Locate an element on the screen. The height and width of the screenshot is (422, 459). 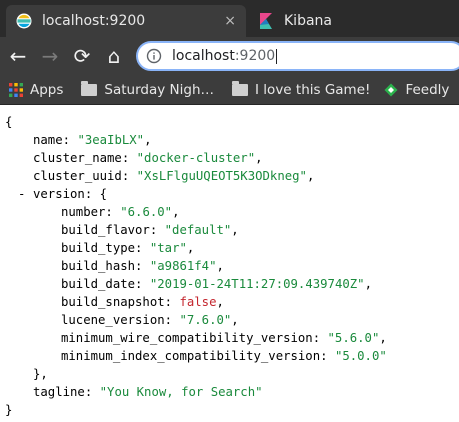
json-line-tagline: tagline: "You Know, for Search" is located at coordinates (148, 392).